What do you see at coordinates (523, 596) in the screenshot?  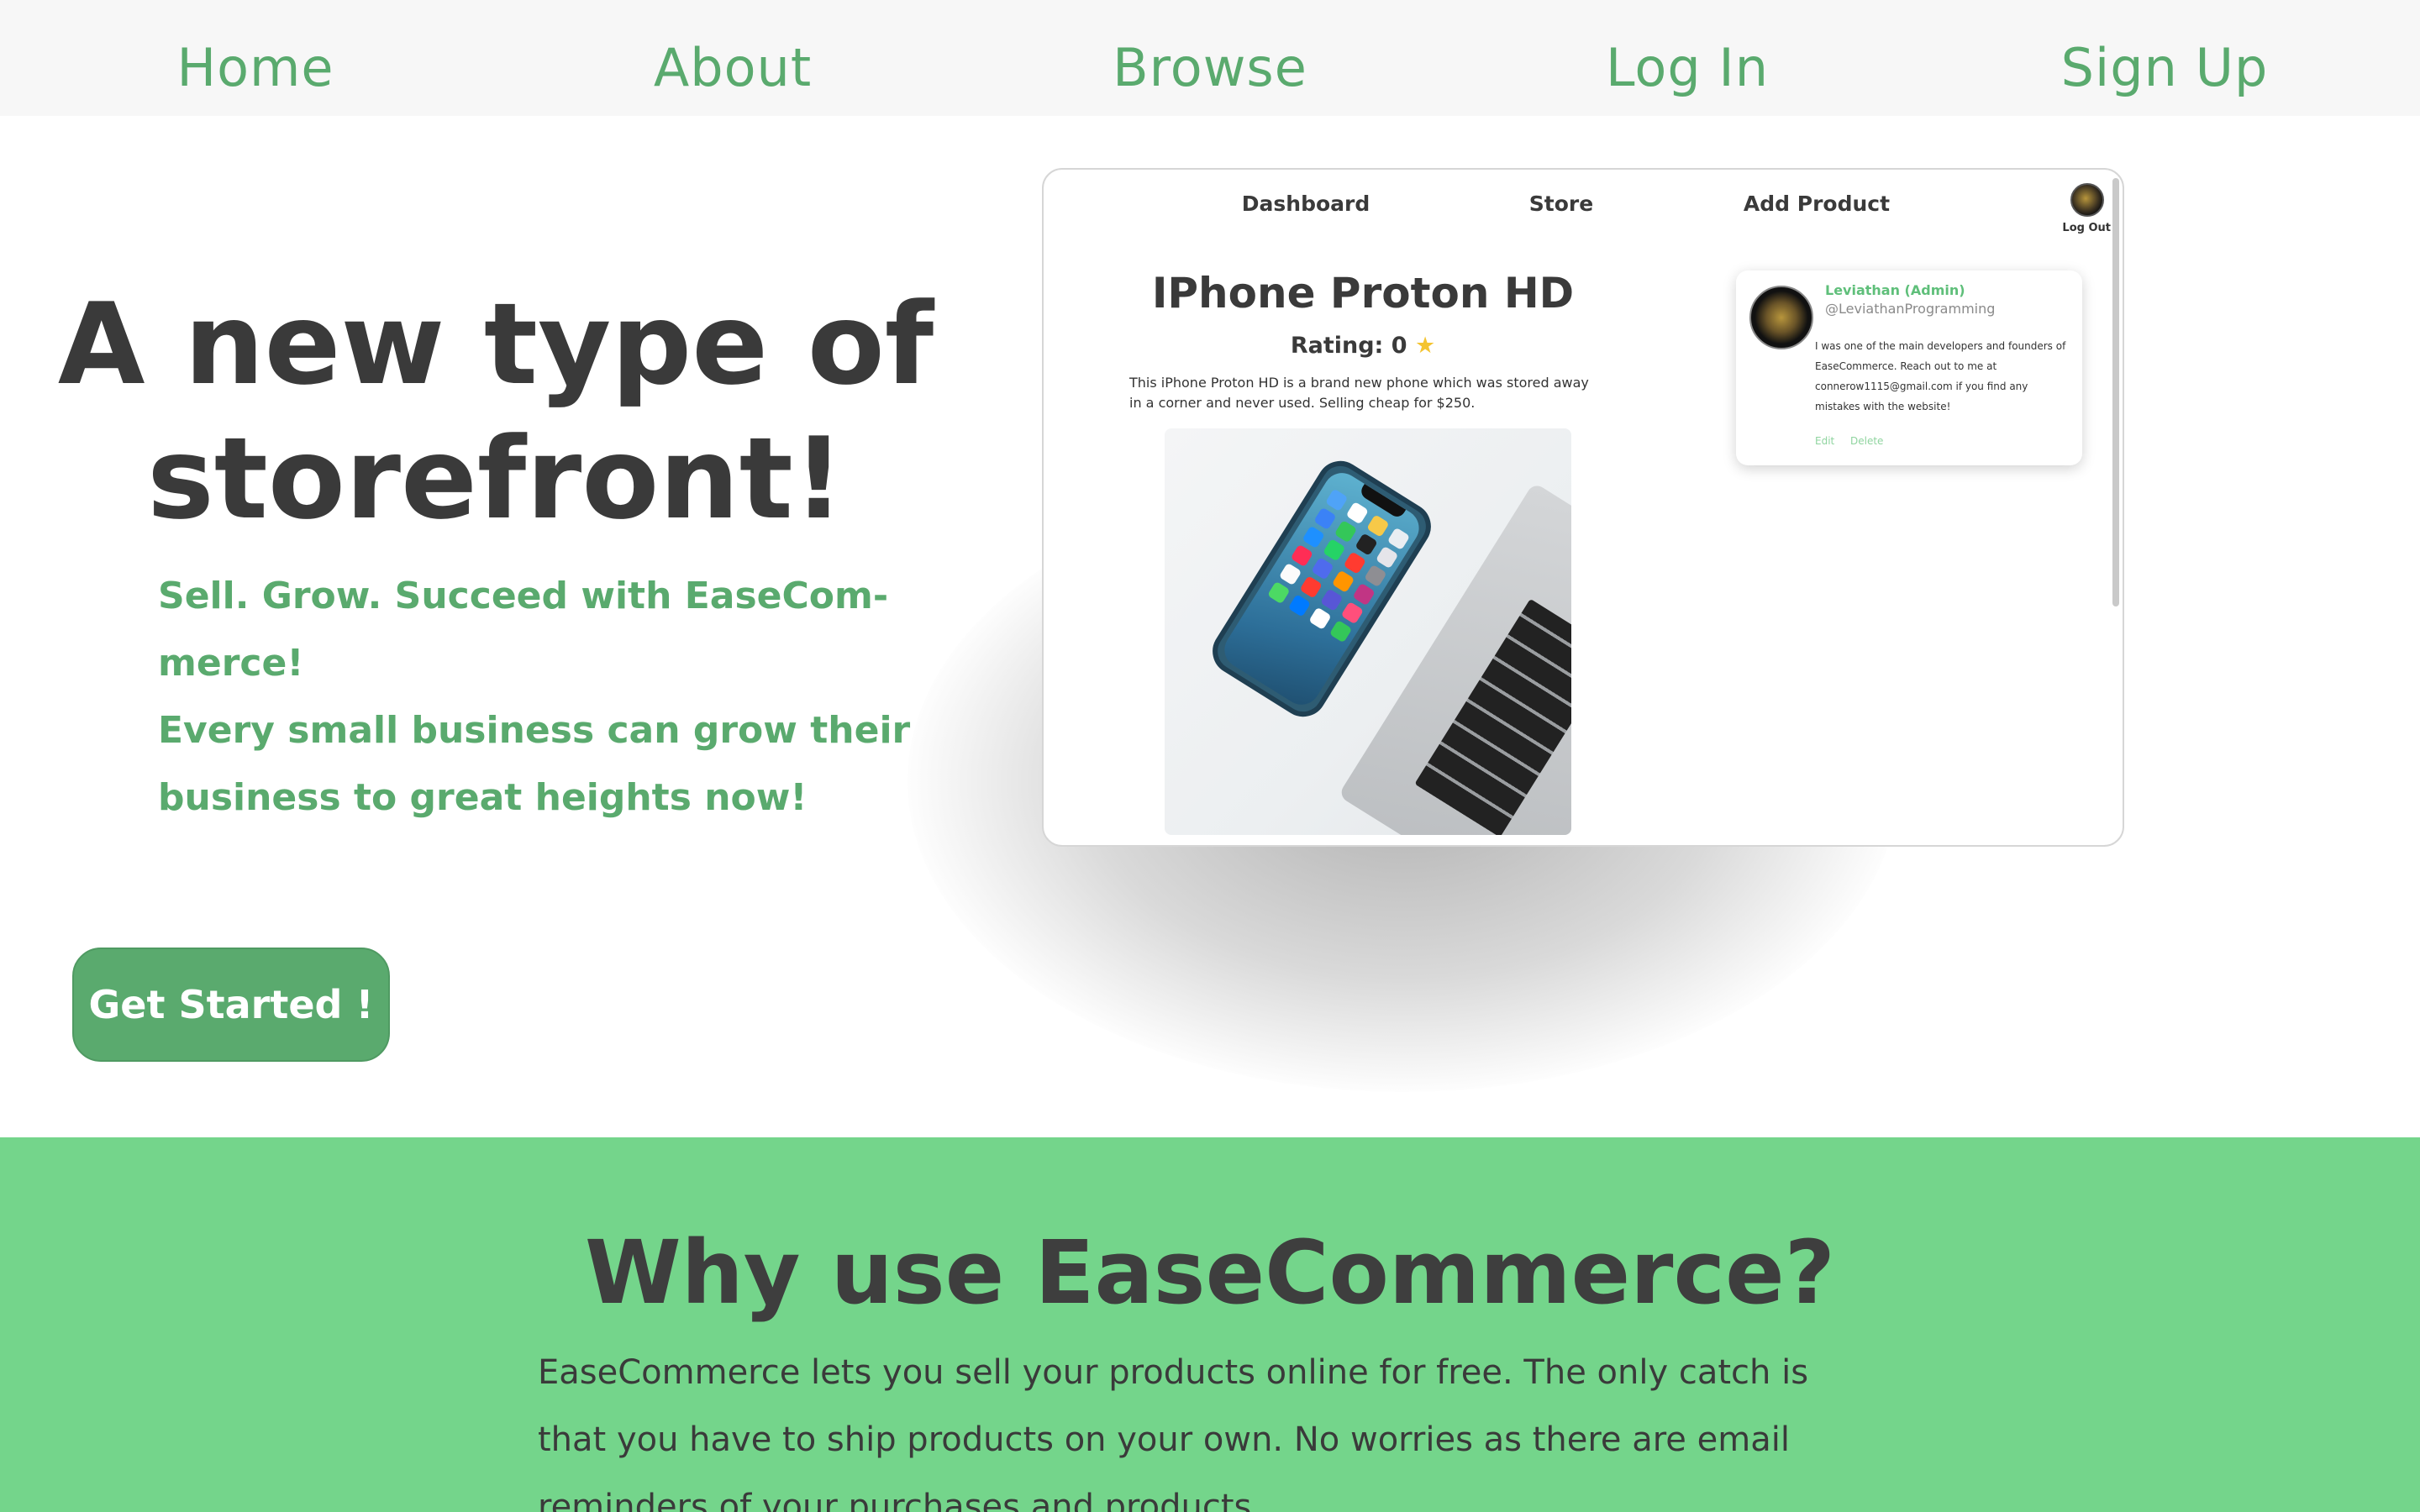 I see `hero-sub-line1: Sell. Grow. Succeed with EaseCom-` at bounding box center [523, 596].